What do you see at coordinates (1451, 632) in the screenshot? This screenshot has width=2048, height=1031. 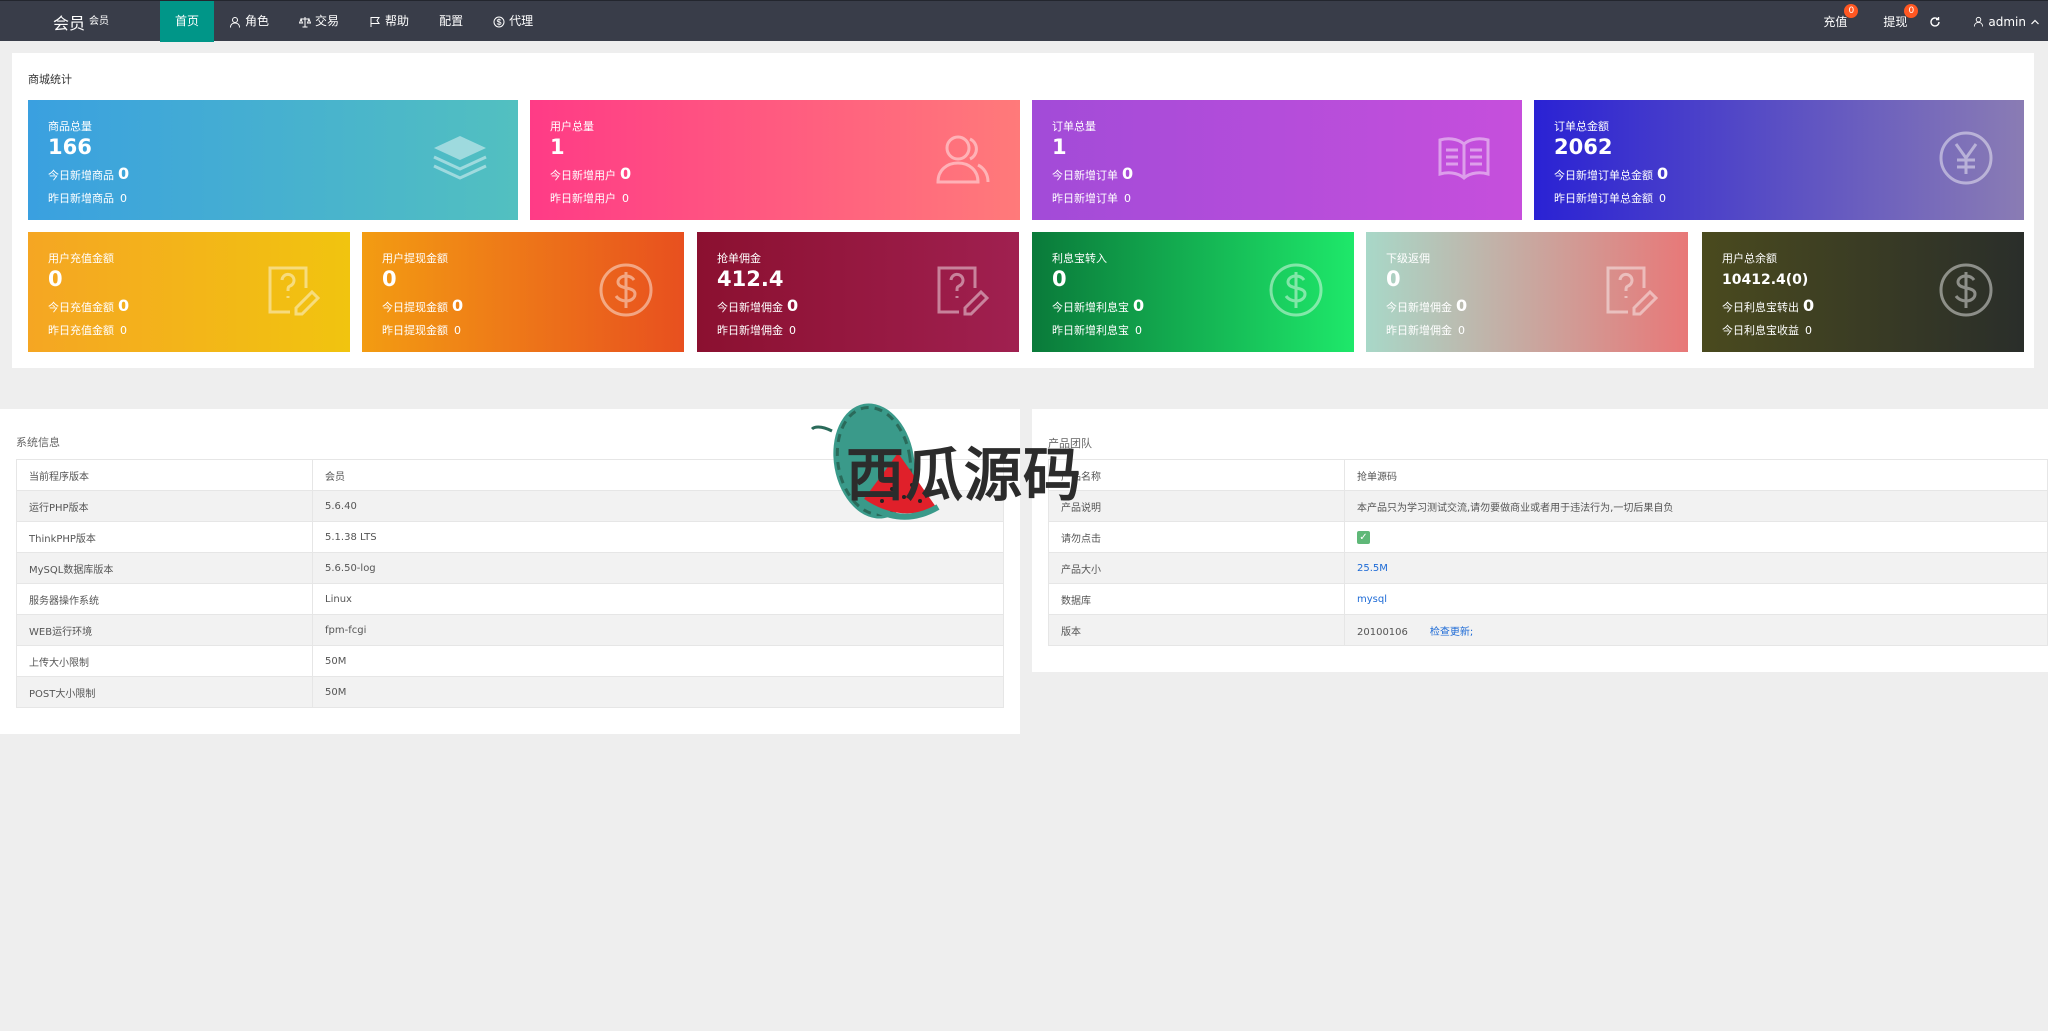 I see `check-update-link: 检查更新;` at bounding box center [1451, 632].